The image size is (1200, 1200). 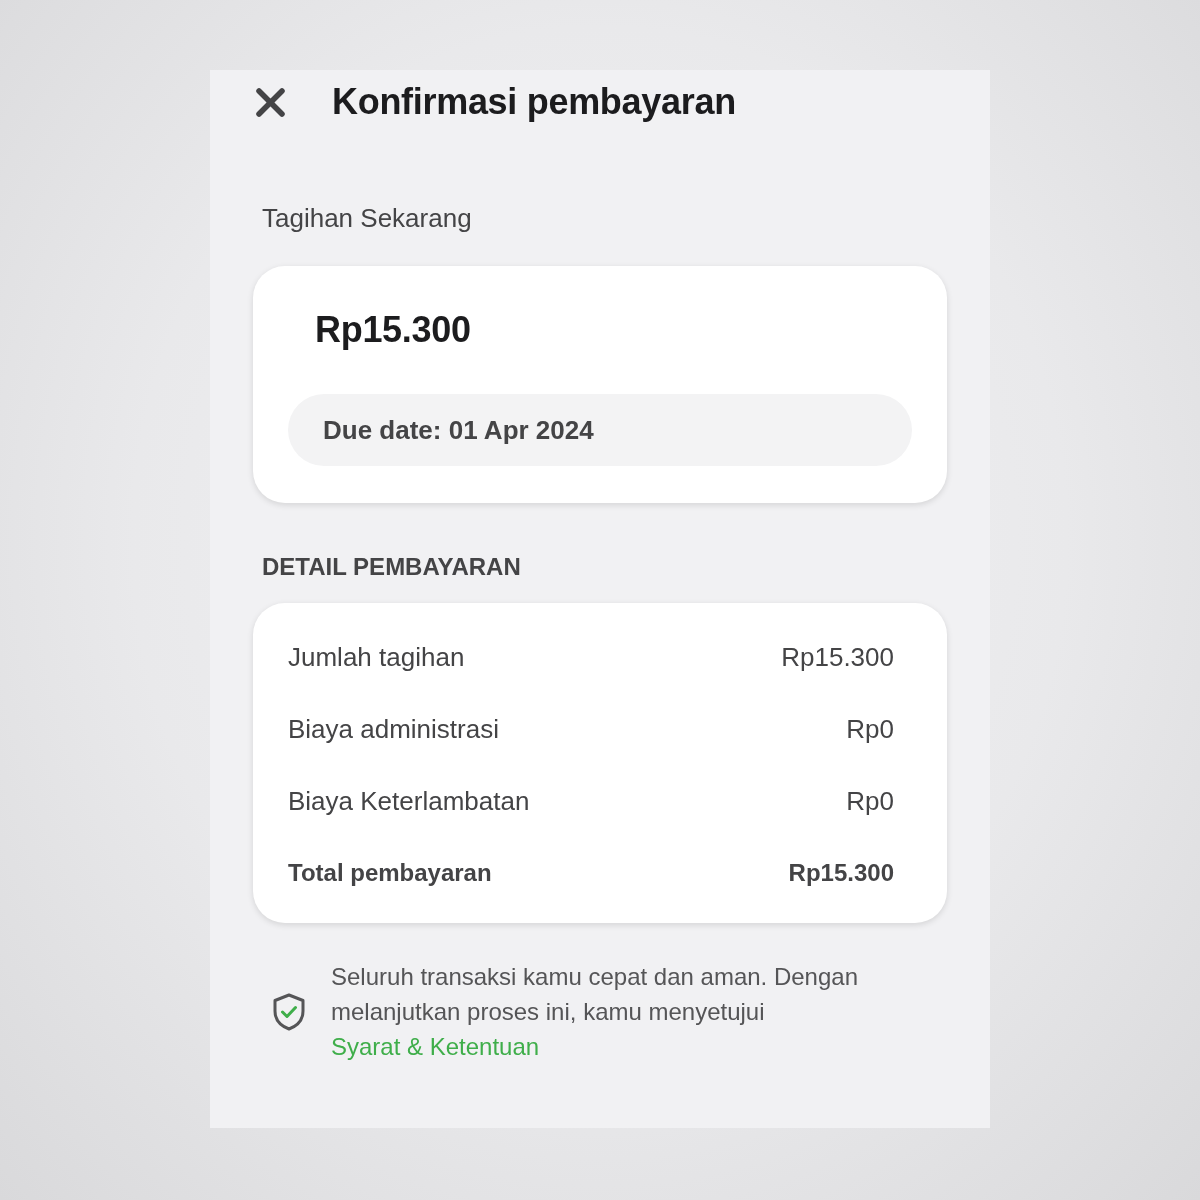 I want to click on terms-notice: Seluruh transaksi kamu cepat dan aman. Dengan melanjutkan proses ini, kamu menyetujui Syarat & Ketentuan, so click(x=595, y=1012).